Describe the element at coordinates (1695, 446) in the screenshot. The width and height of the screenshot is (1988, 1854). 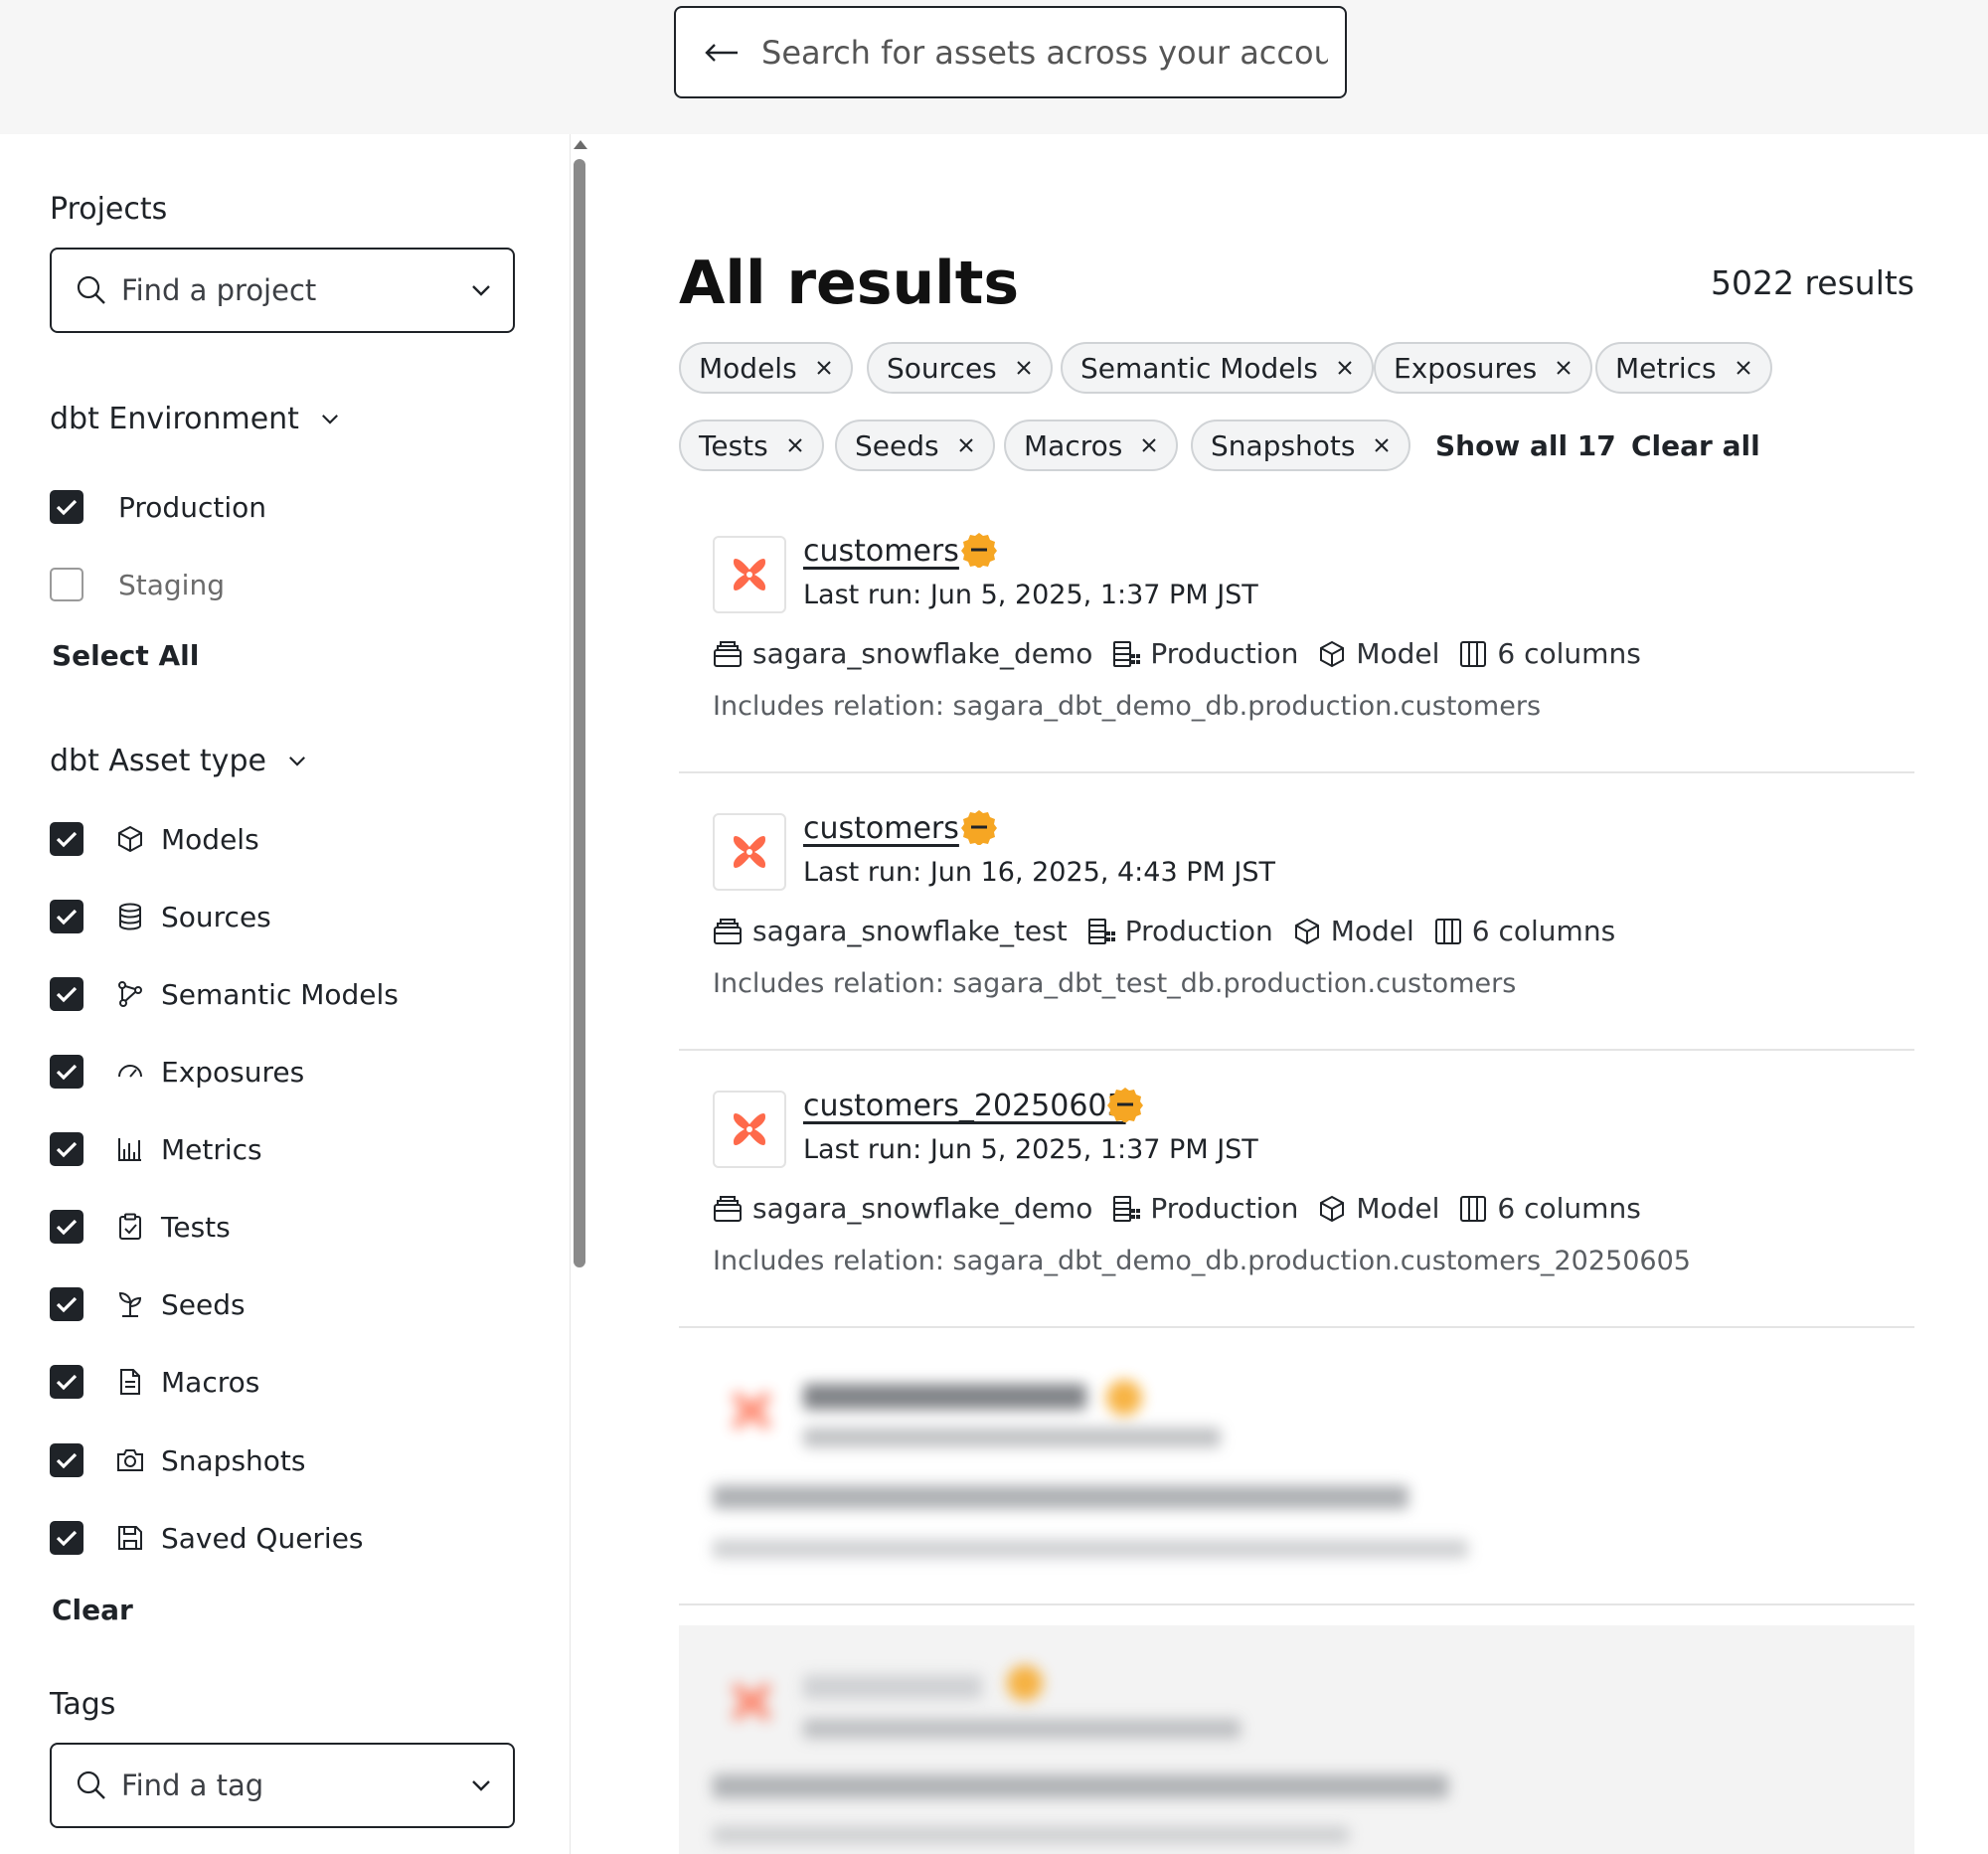
I see `clear-all-filters-link: Clear all` at that location.